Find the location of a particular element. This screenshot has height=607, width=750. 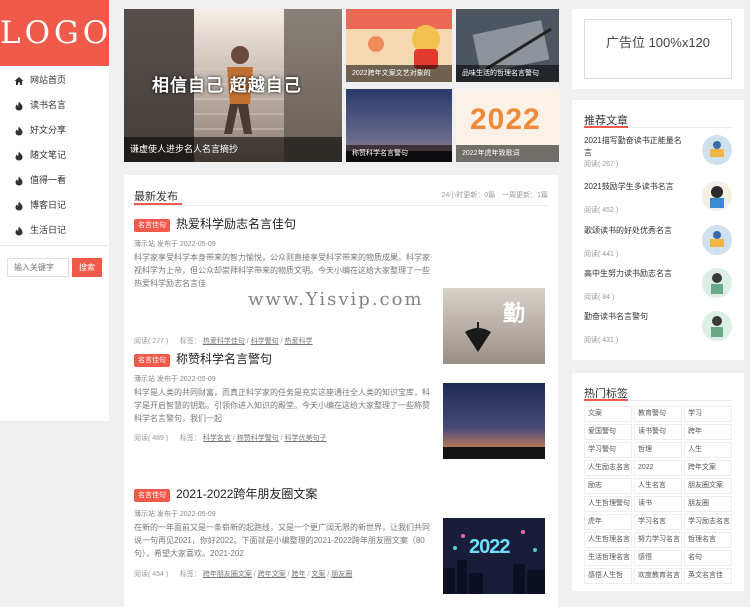

article-title: 热爱科学励志名言佳句 is located at coordinates (236, 223).